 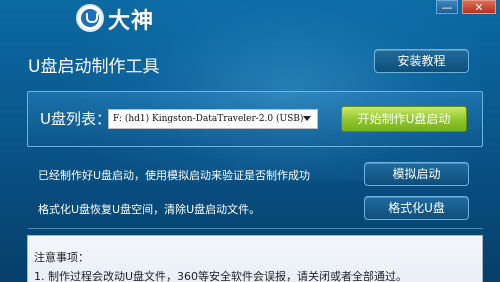 I want to click on section-divider, so click(x=255, y=228).